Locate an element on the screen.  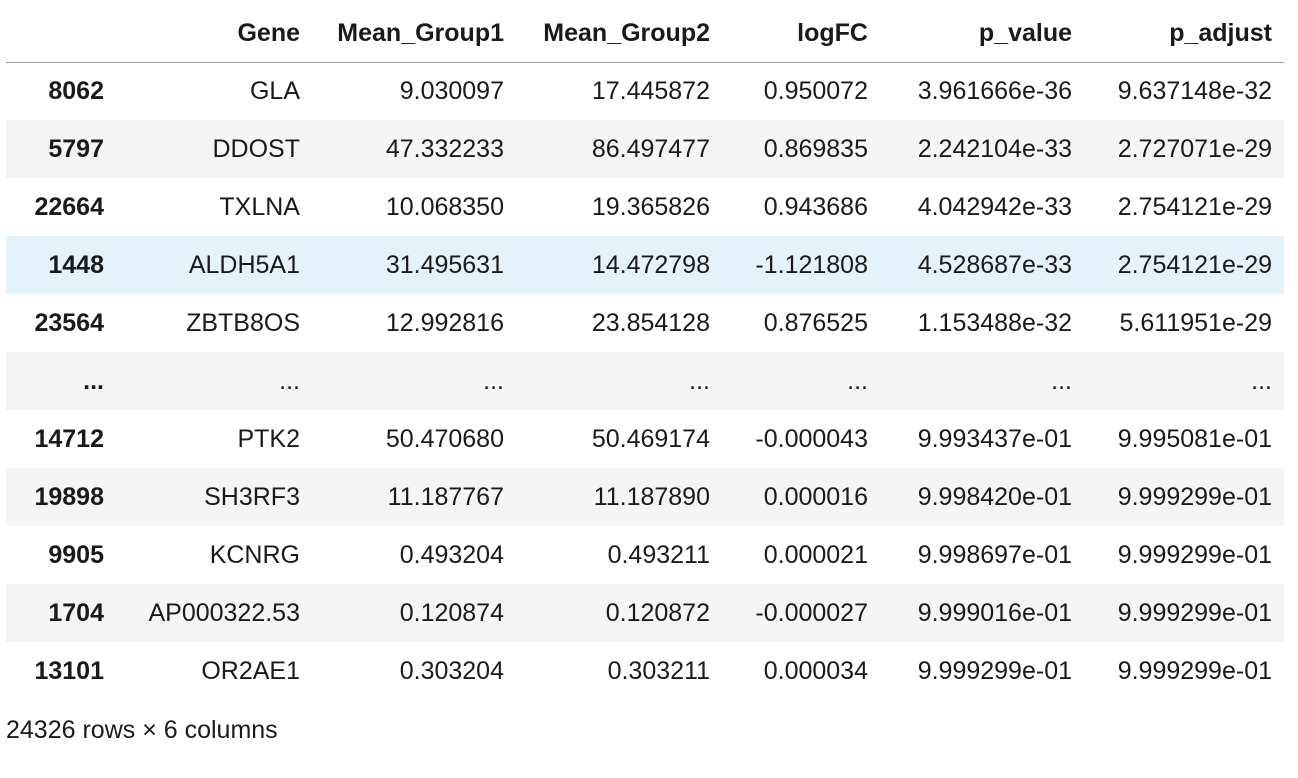
cell-p-value: 1.153488e-32 is located at coordinates (994, 322).